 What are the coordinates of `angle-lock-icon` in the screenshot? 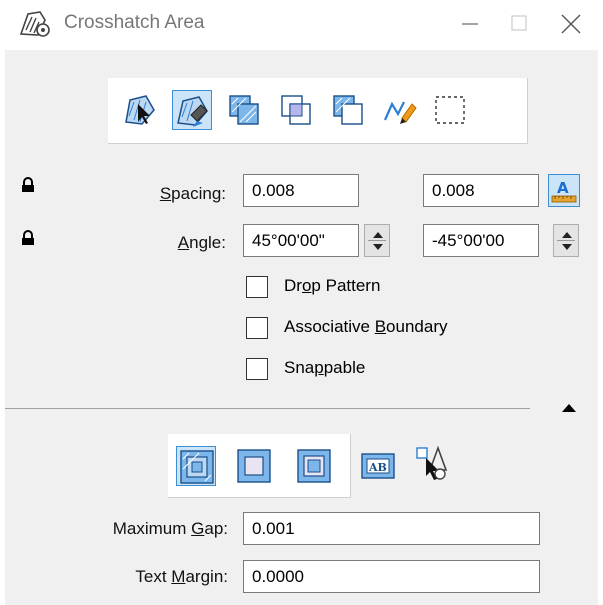 It's located at (28, 238).